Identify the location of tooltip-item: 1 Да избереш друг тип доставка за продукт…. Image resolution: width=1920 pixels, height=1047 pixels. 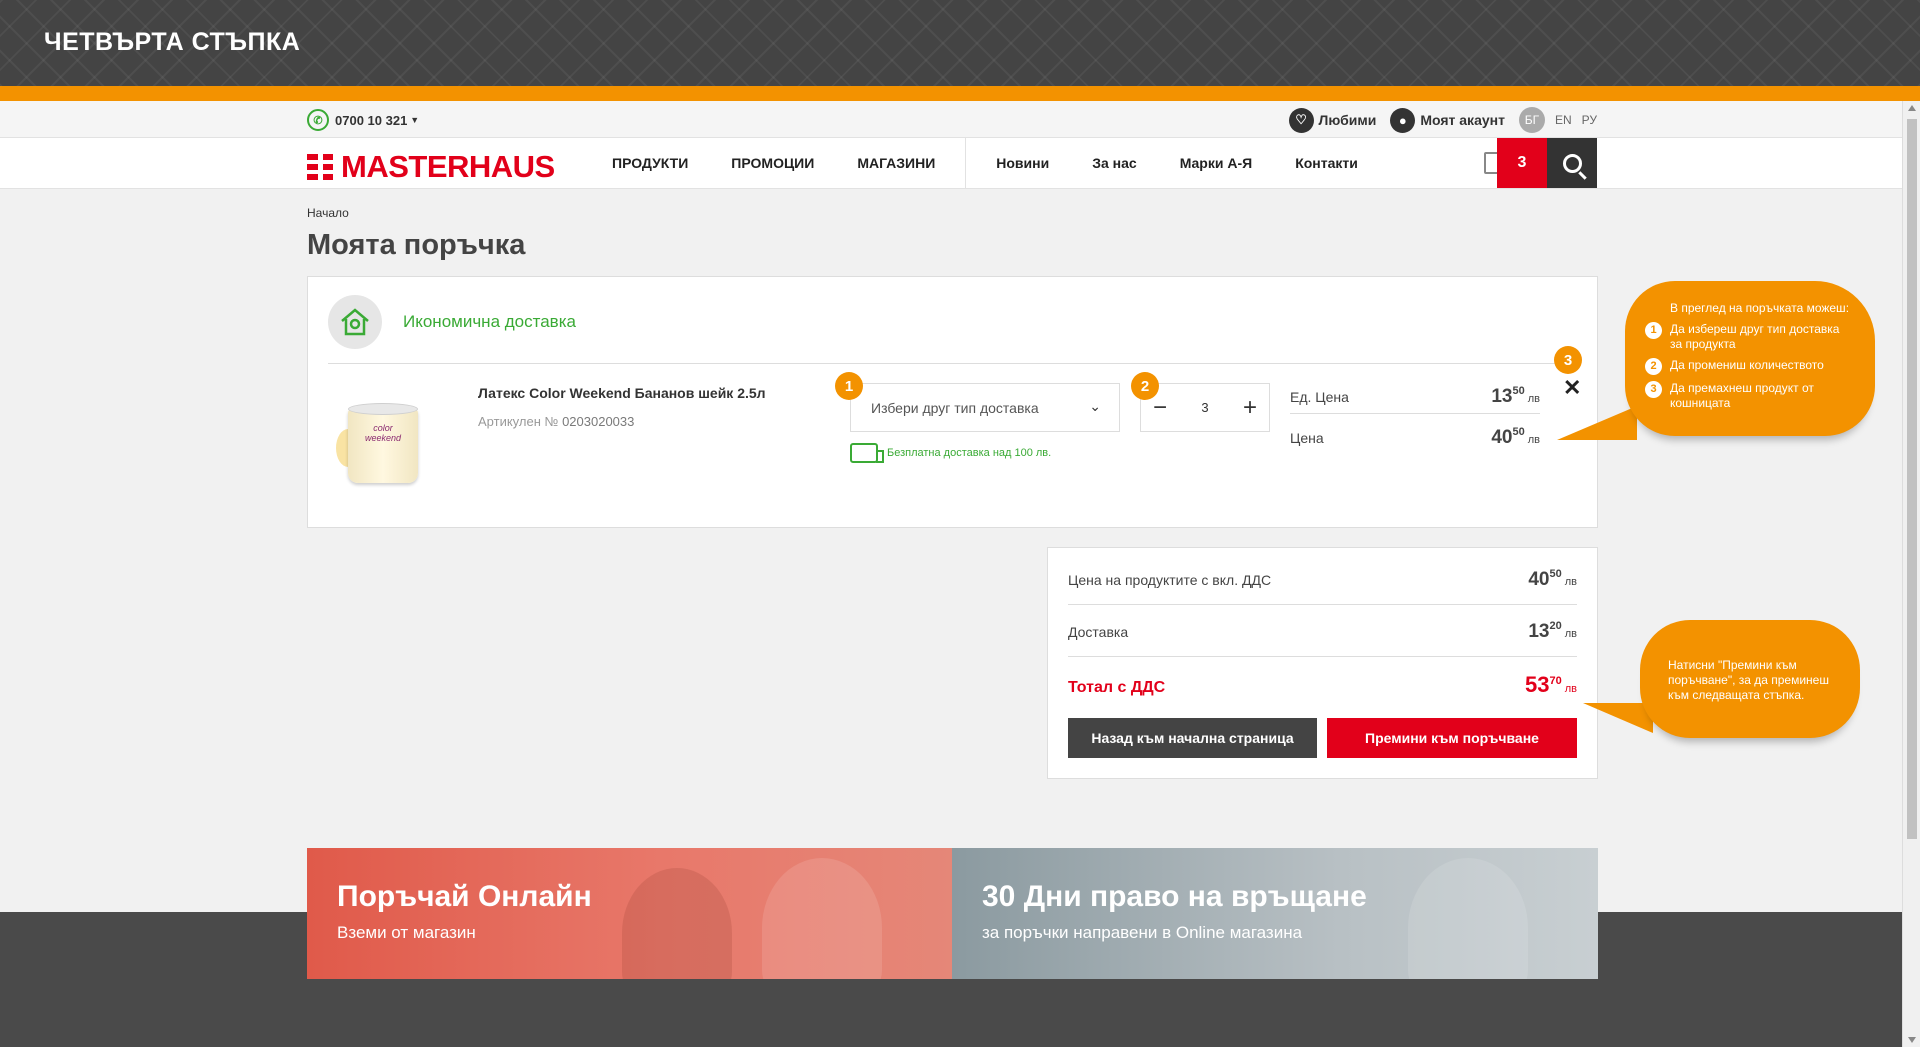
(1748, 337).